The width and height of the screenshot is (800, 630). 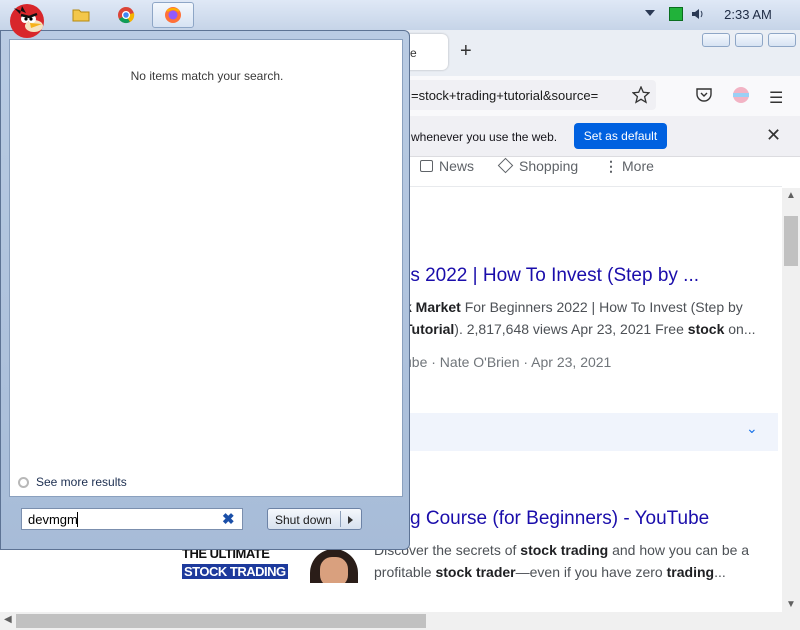 What do you see at coordinates (782, 40) in the screenshot?
I see `close-window-button` at bounding box center [782, 40].